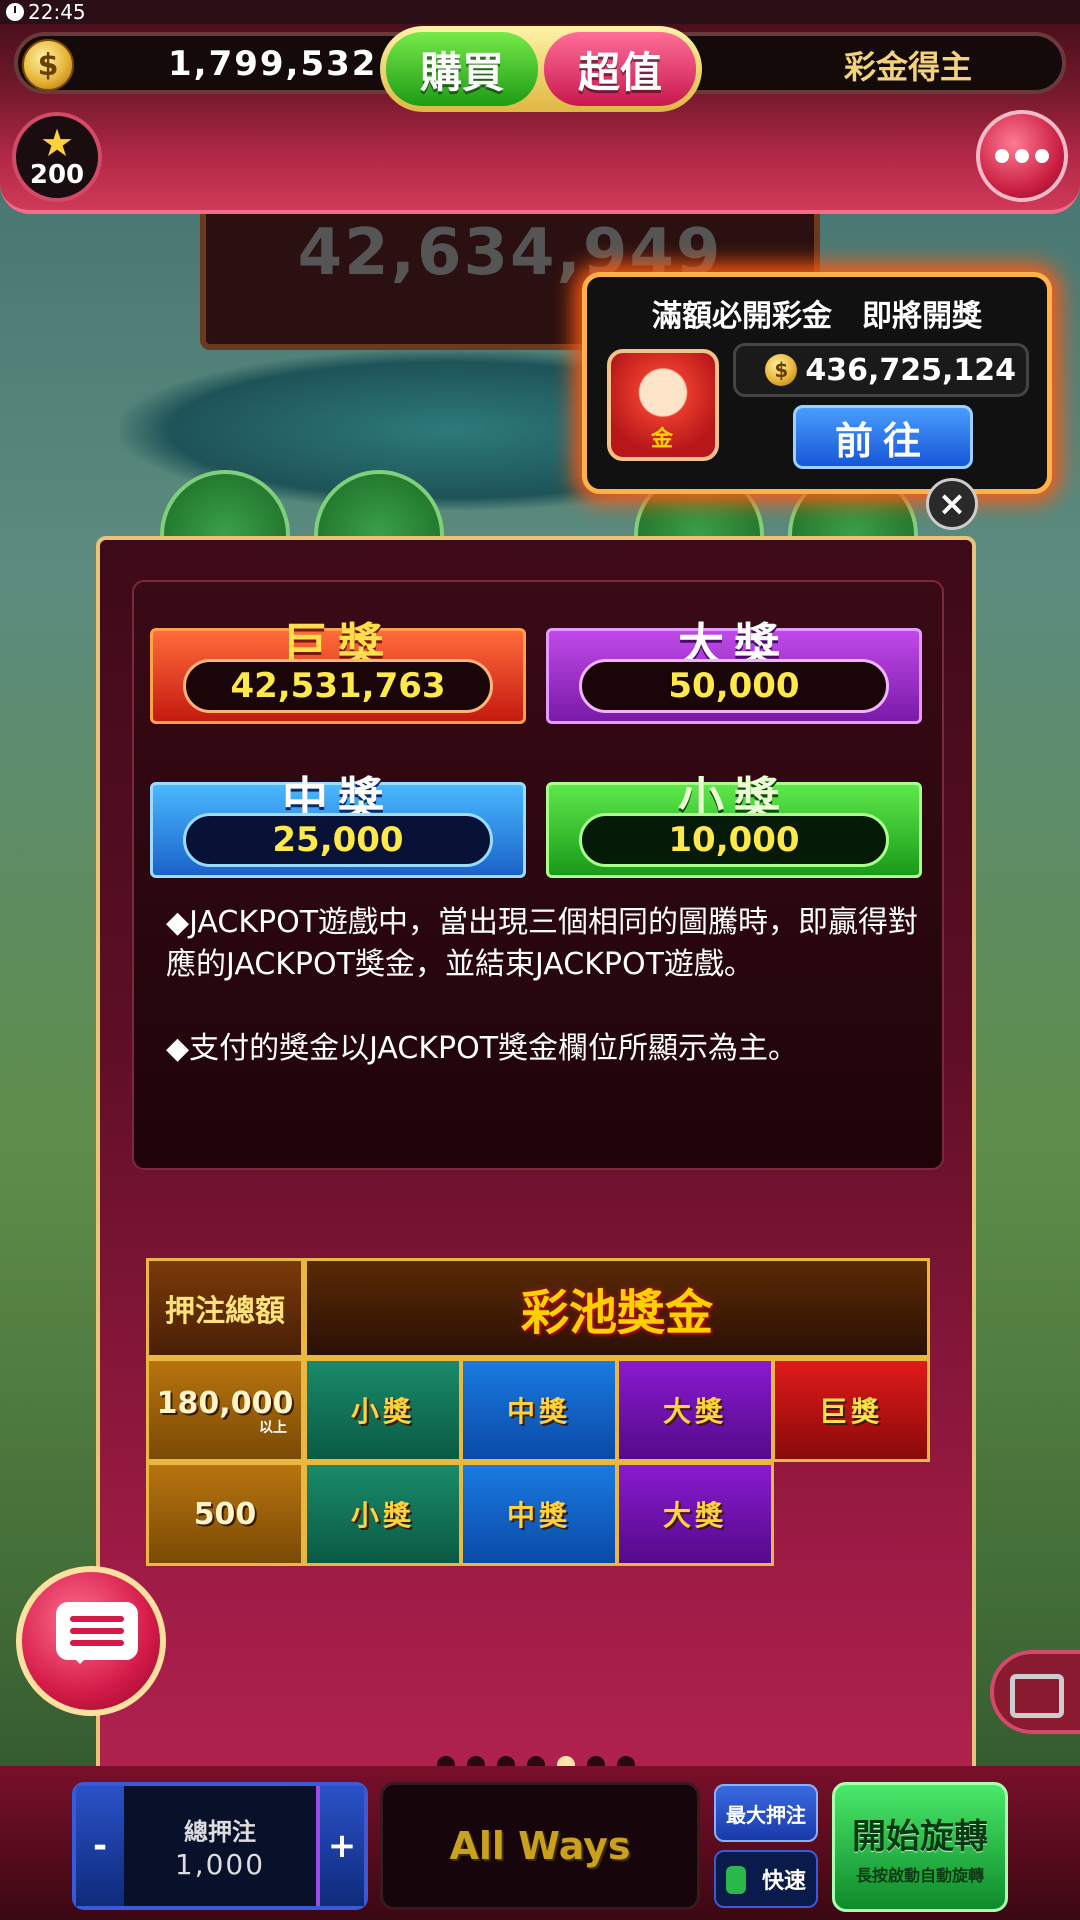 The image size is (1080, 1920). What do you see at coordinates (910, 370) in the screenshot?
I see `promo-pool-amount: 436,725,124` at bounding box center [910, 370].